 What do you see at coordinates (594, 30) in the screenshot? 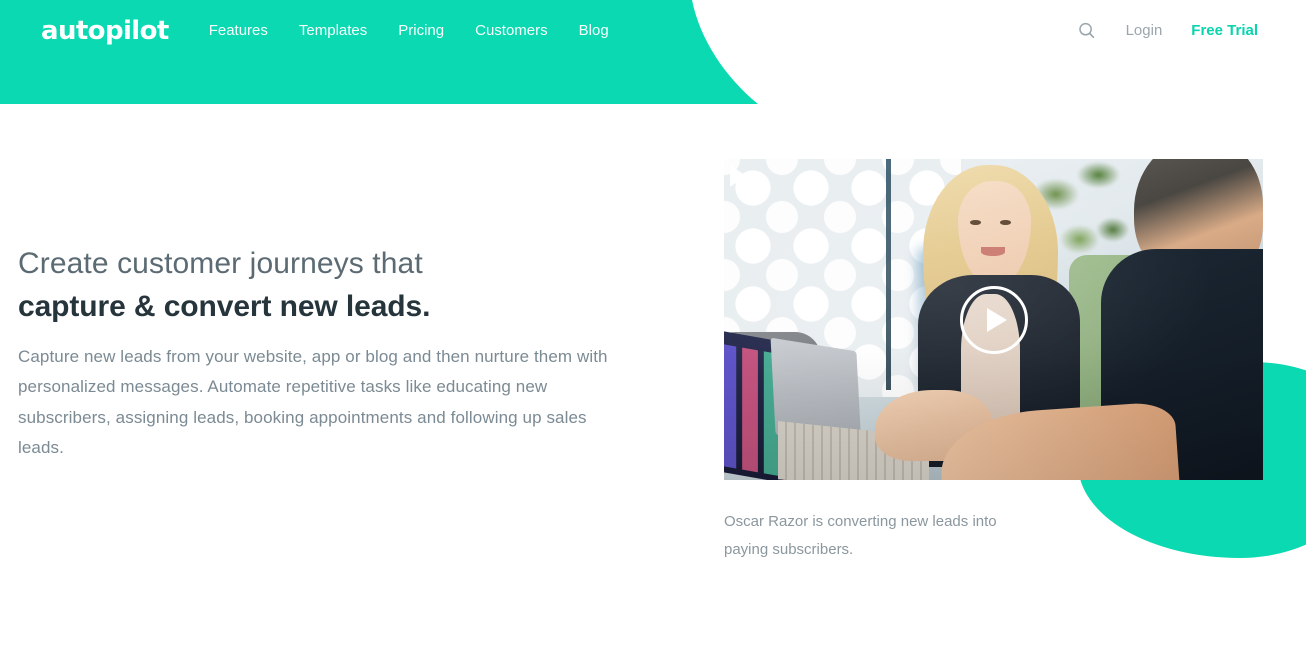
I see `nav-link-blog: Blog` at bounding box center [594, 30].